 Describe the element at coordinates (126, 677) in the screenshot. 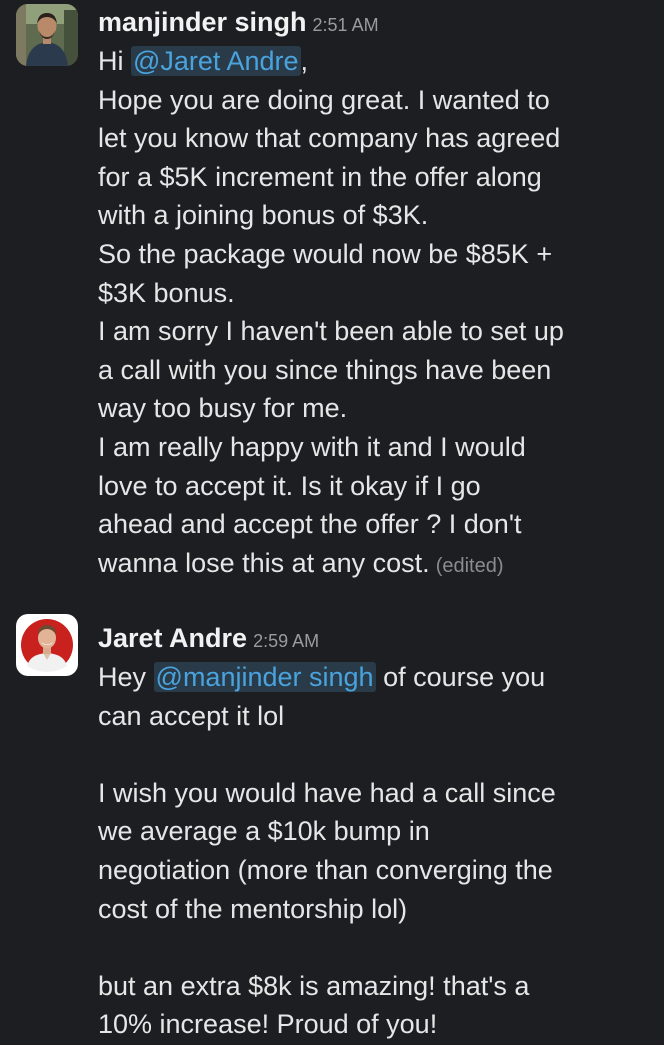

I see `greeting-prefix: Hey` at that location.